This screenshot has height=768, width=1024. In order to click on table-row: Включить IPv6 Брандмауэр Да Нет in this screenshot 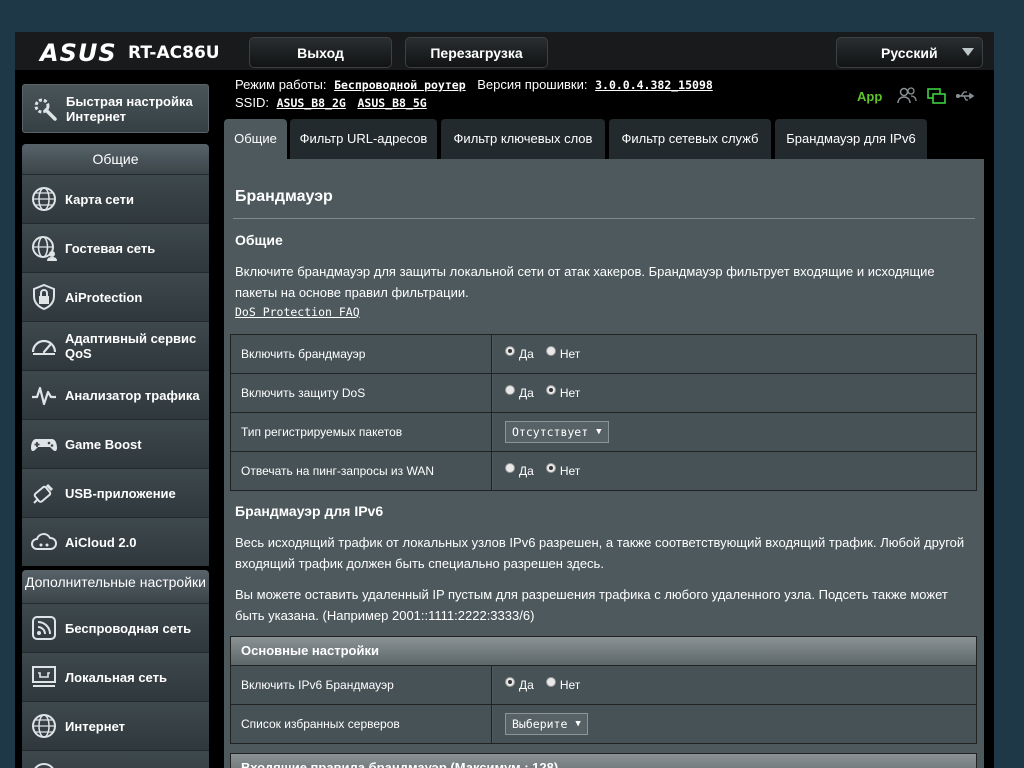, I will do `click(603, 685)`.